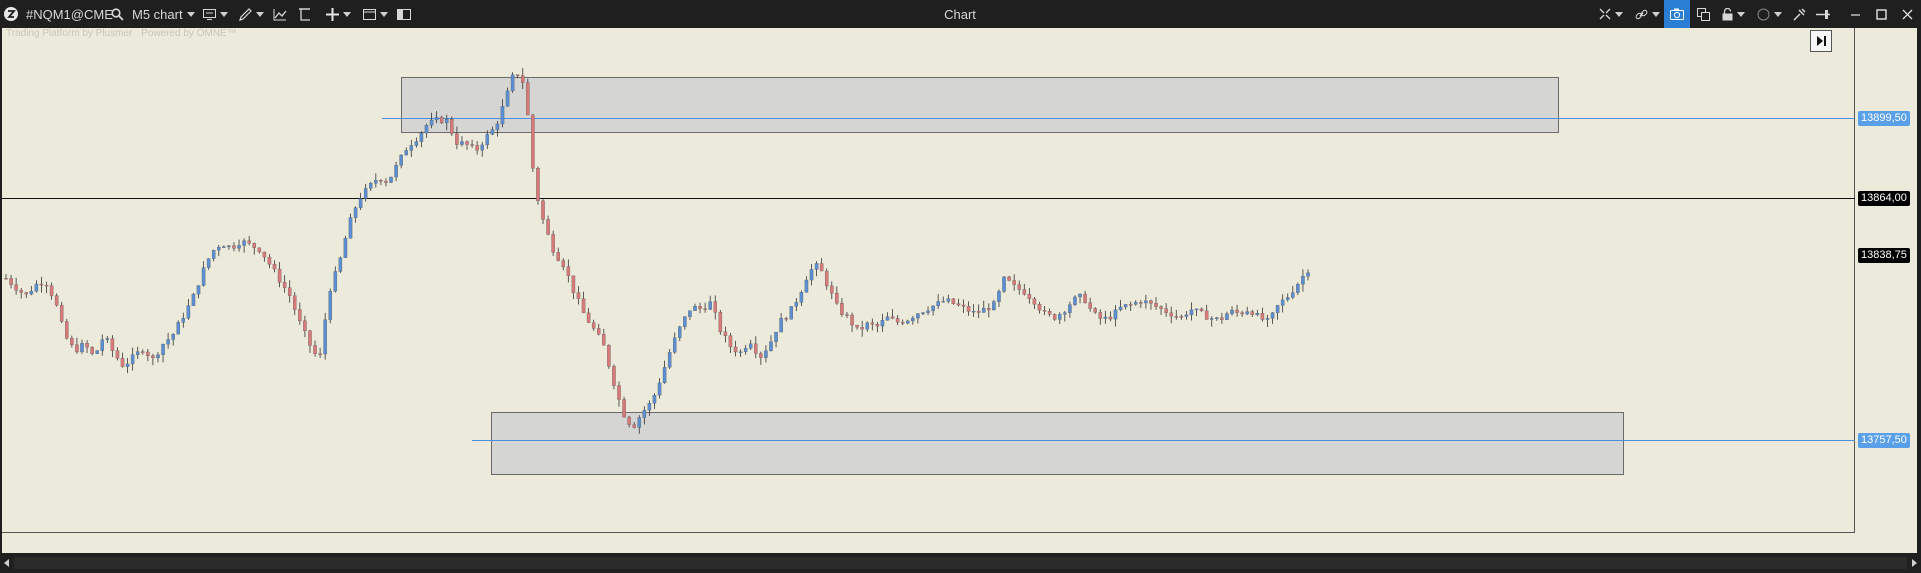 This screenshot has height=573, width=1921. What do you see at coordinates (1677, 14) in the screenshot?
I see `camera-icon` at bounding box center [1677, 14].